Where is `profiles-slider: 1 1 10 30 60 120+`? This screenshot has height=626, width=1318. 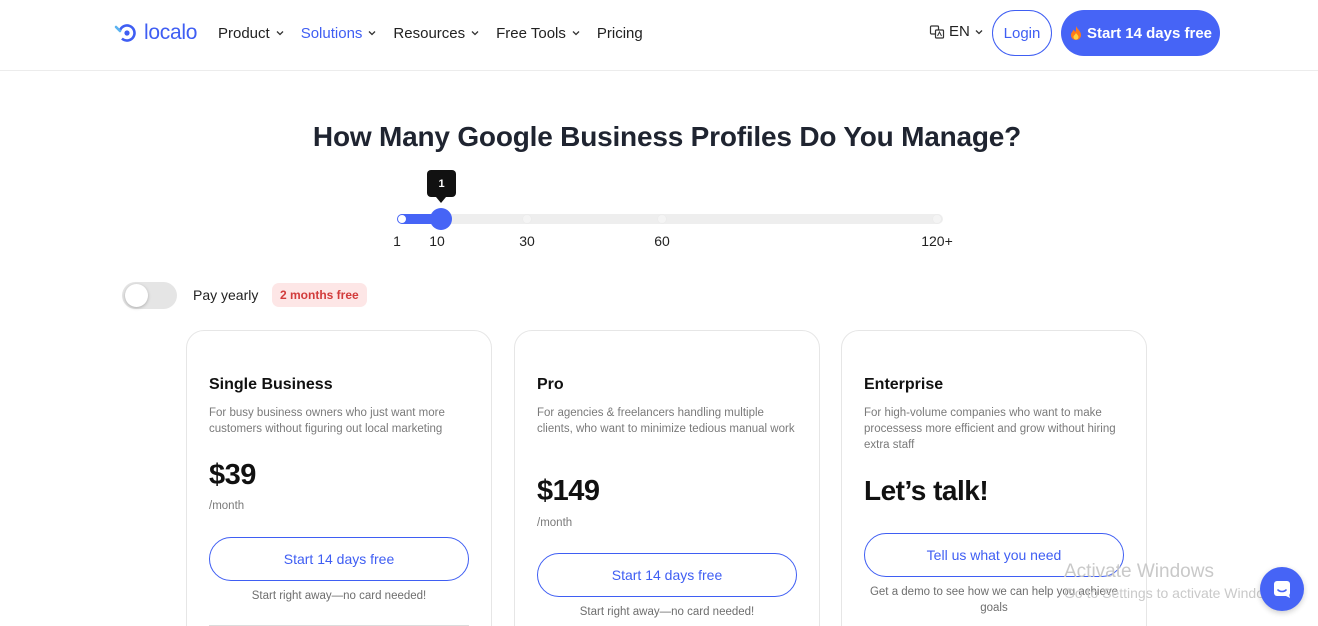 profiles-slider: 1 1 10 30 60 120+ is located at coordinates (678, 208).